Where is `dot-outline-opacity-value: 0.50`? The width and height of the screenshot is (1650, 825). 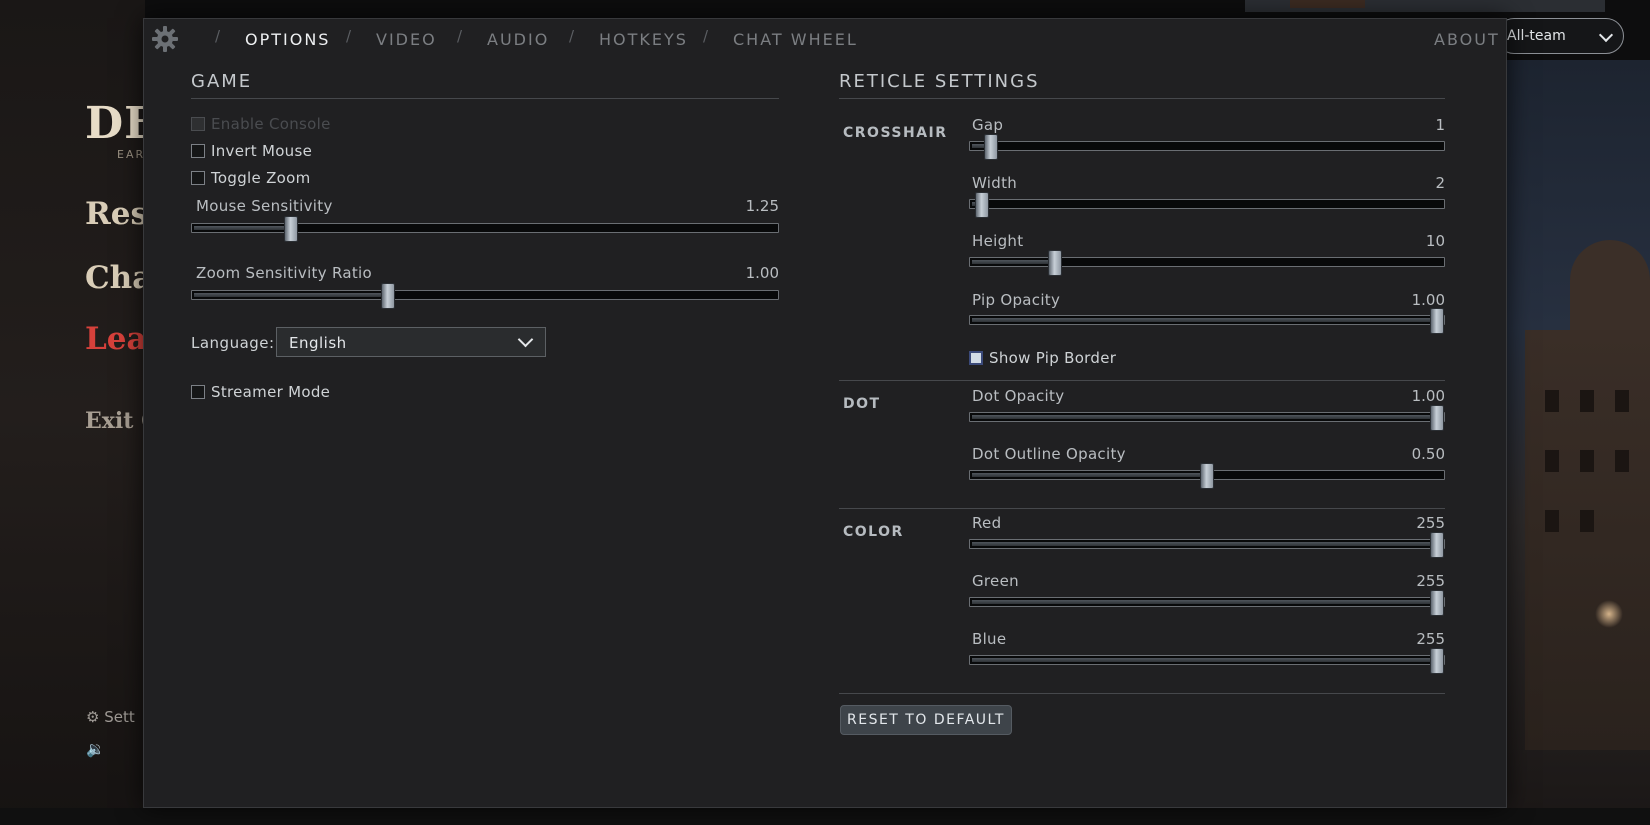 dot-outline-opacity-value: 0.50 is located at coordinates (1428, 454).